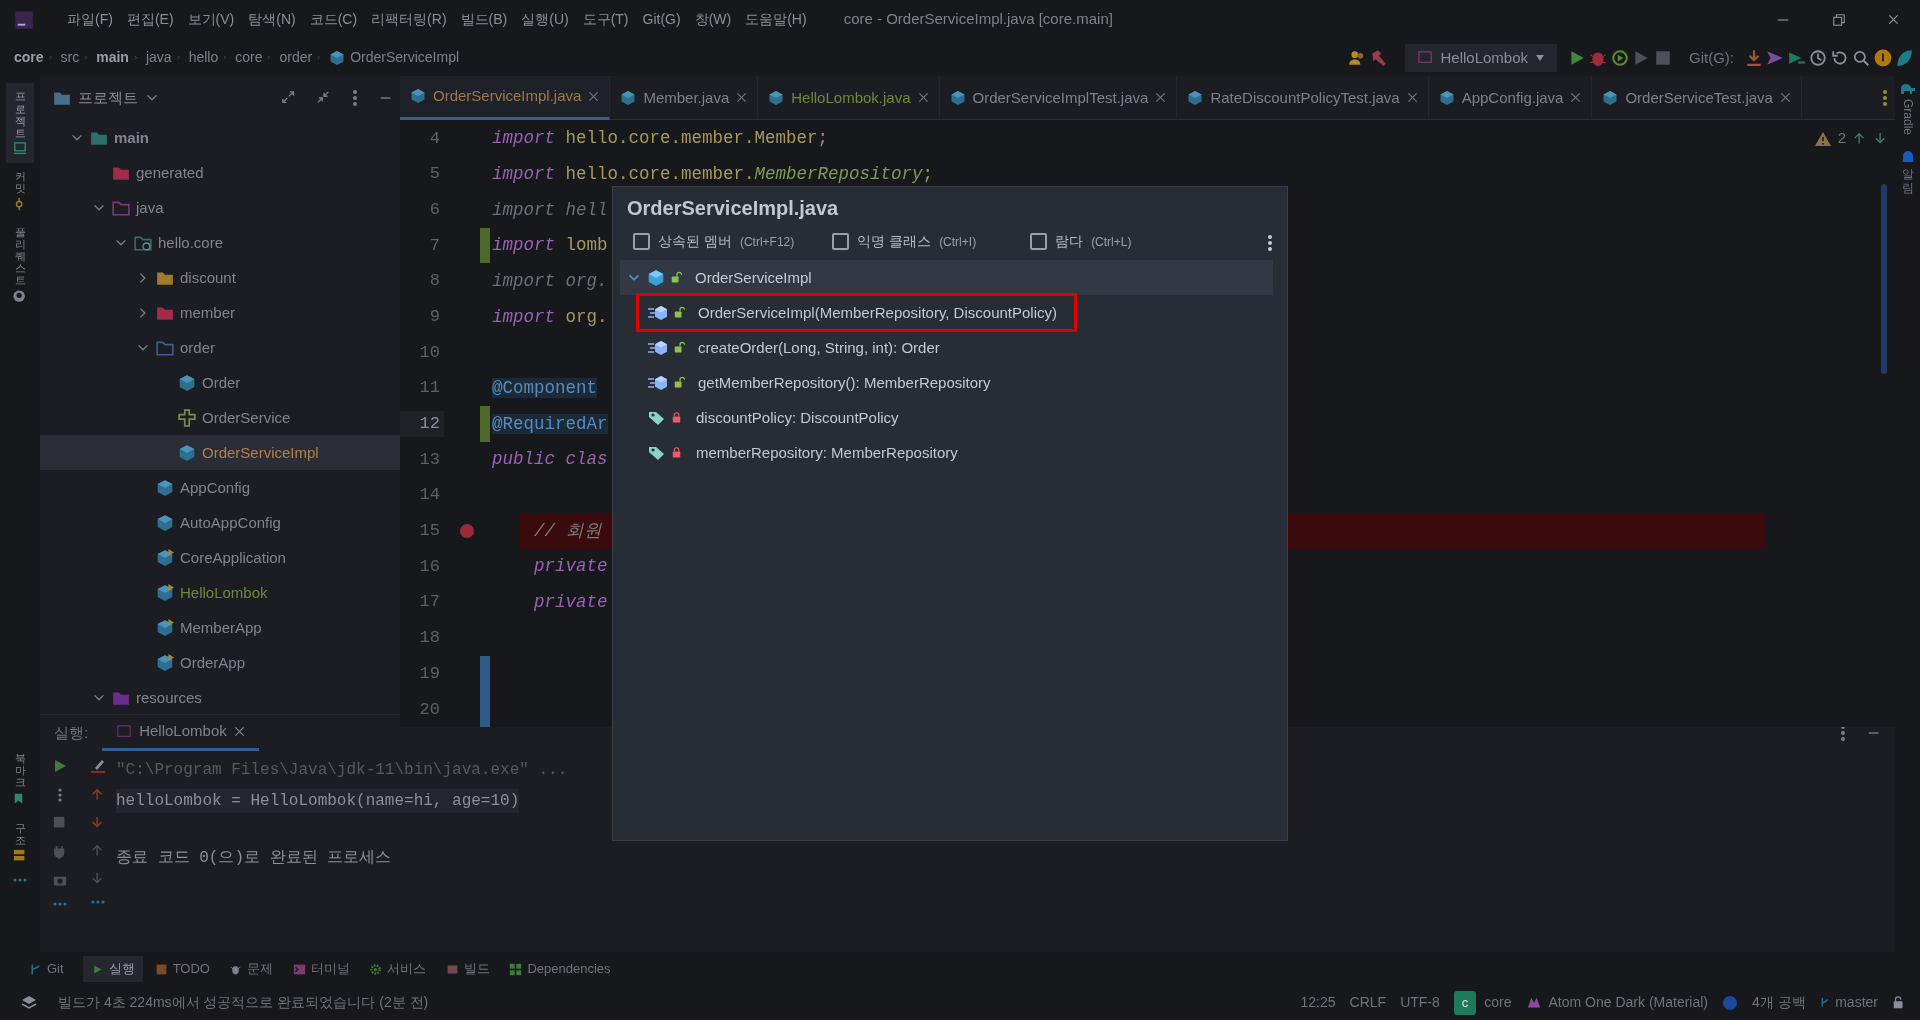  I want to click on breadcrumb-item: hello, so click(203, 58).